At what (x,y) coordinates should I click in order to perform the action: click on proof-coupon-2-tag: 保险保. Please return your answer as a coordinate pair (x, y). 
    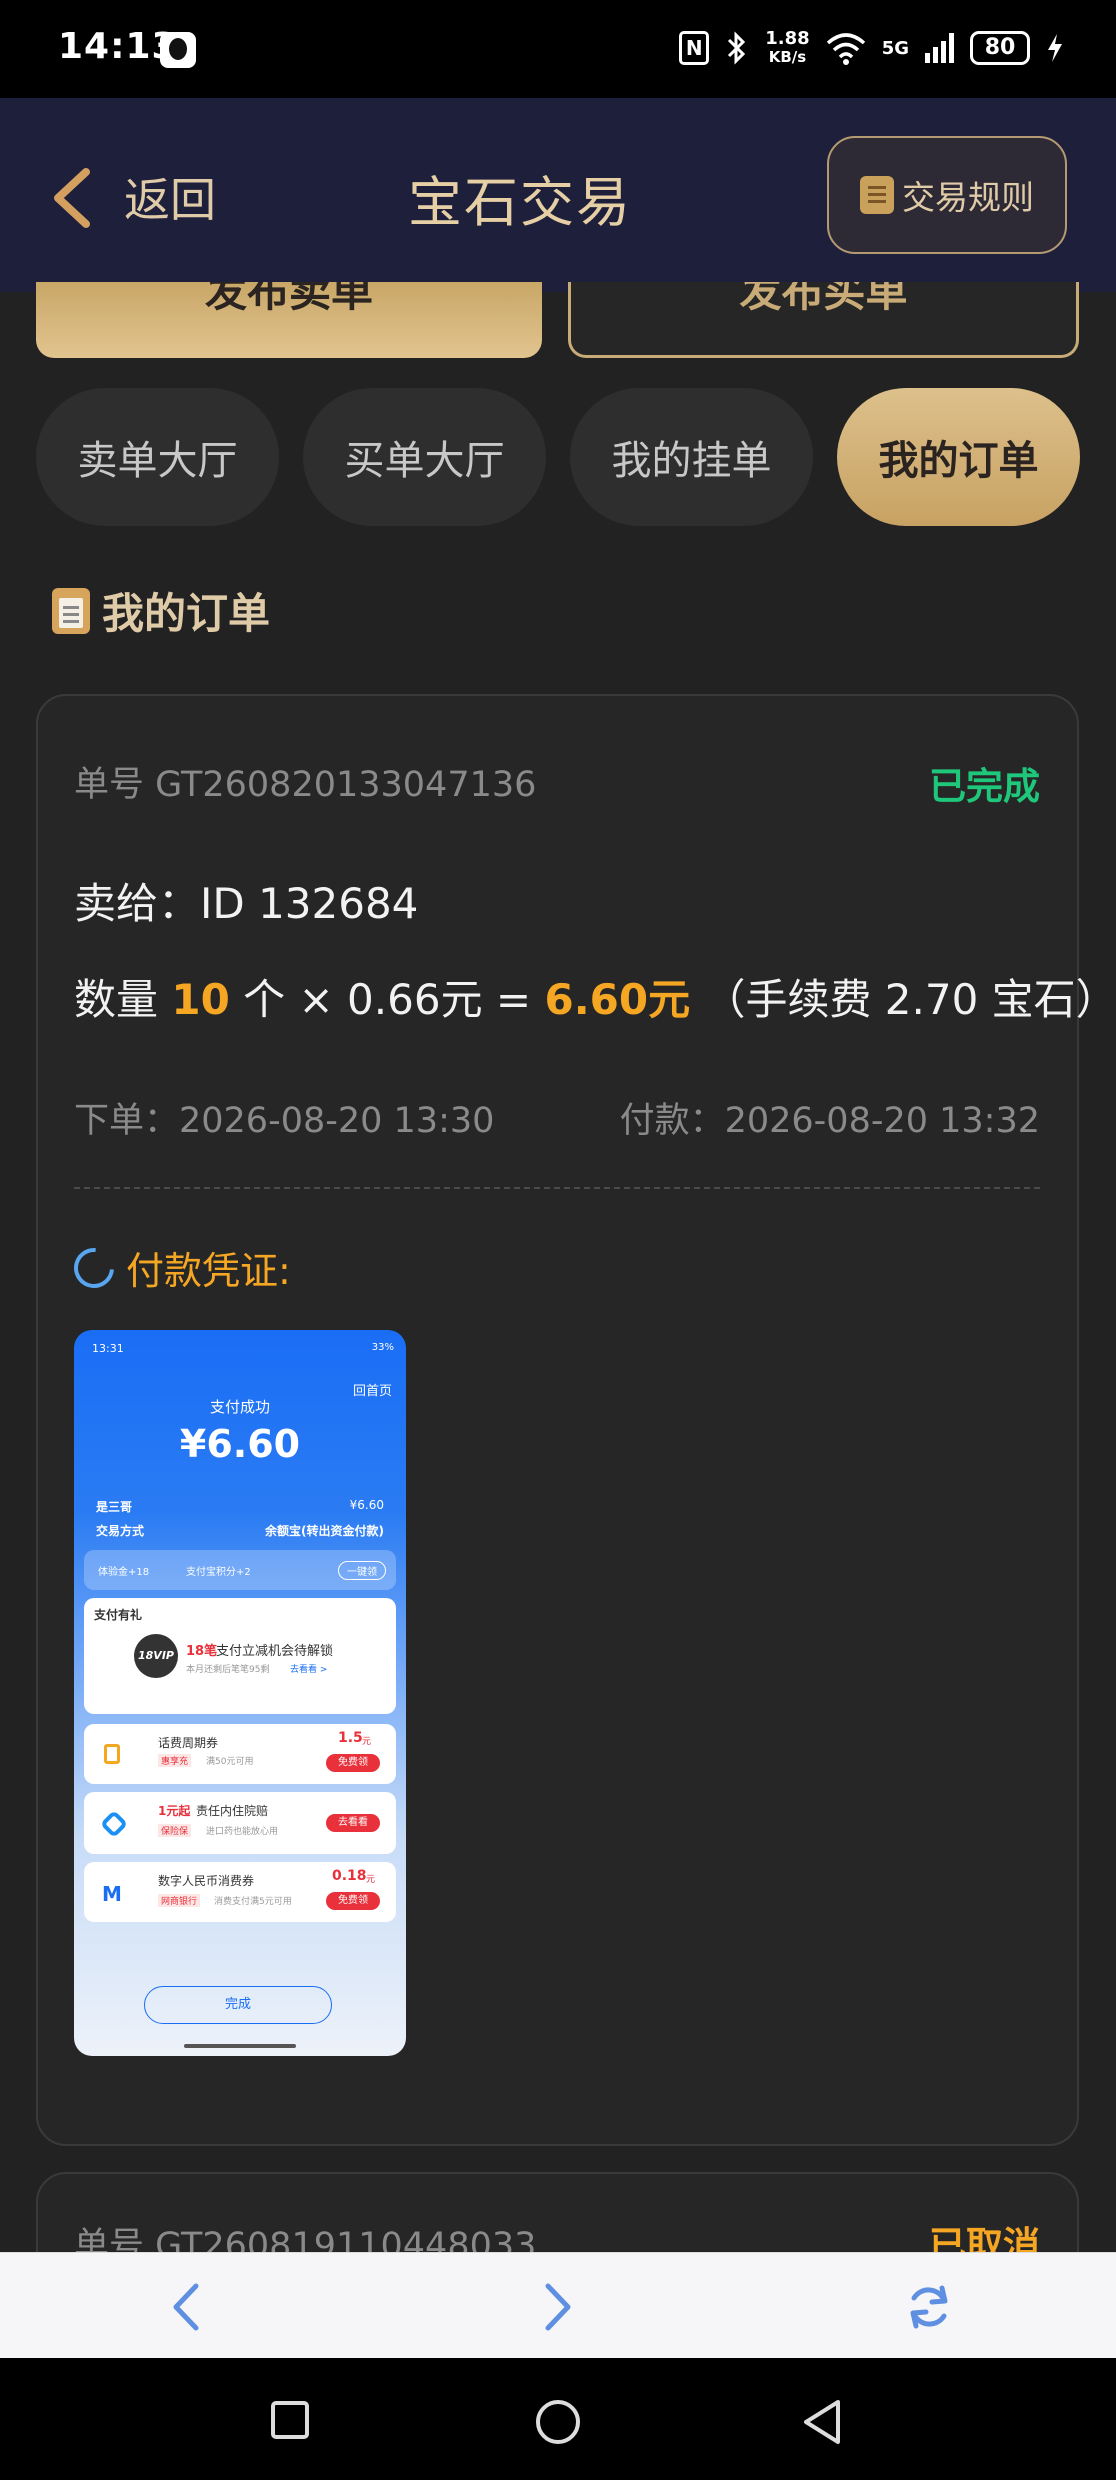
    Looking at the image, I should click on (175, 1830).